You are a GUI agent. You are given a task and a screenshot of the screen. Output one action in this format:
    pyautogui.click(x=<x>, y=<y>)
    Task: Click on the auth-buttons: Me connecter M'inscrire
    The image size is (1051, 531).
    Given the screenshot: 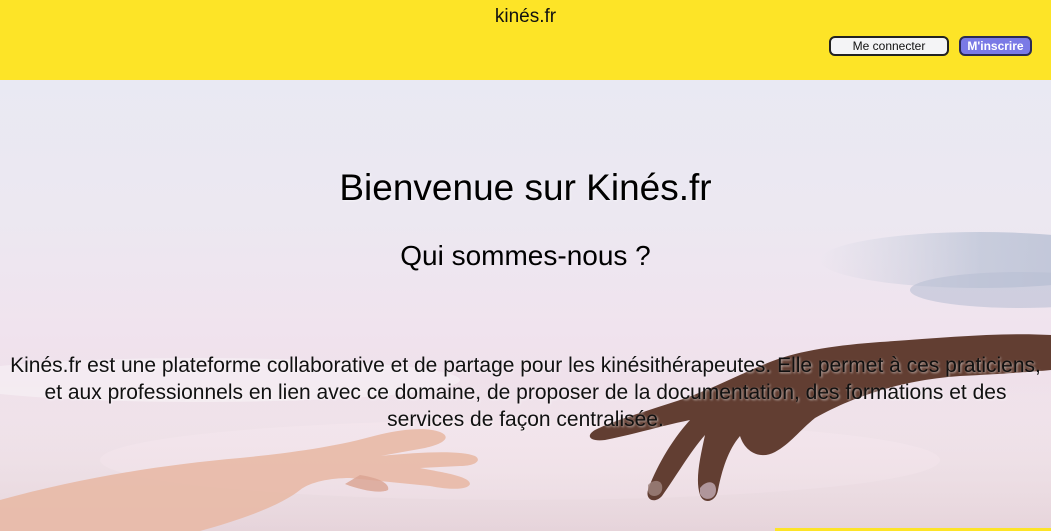 What is the action you would take?
    pyautogui.click(x=930, y=46)
    